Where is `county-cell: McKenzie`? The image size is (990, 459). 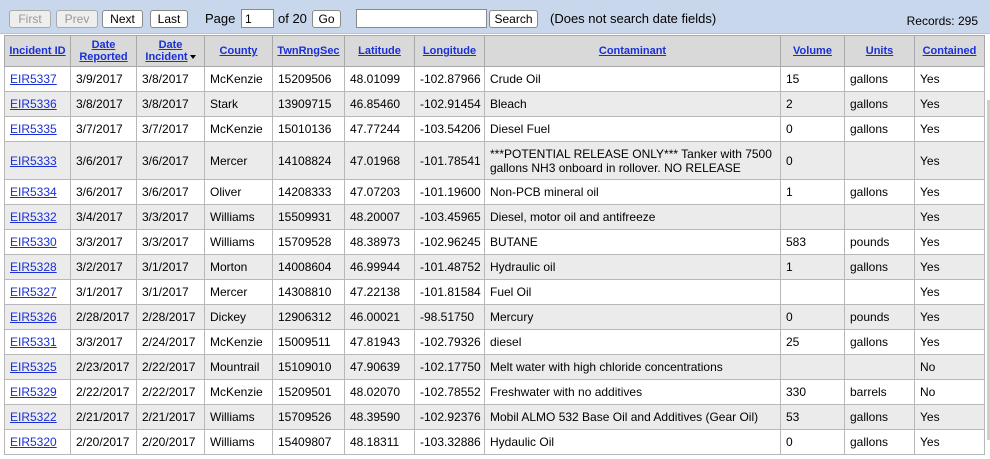
county-cell: McKenzie is located at coordinates (238, 342).